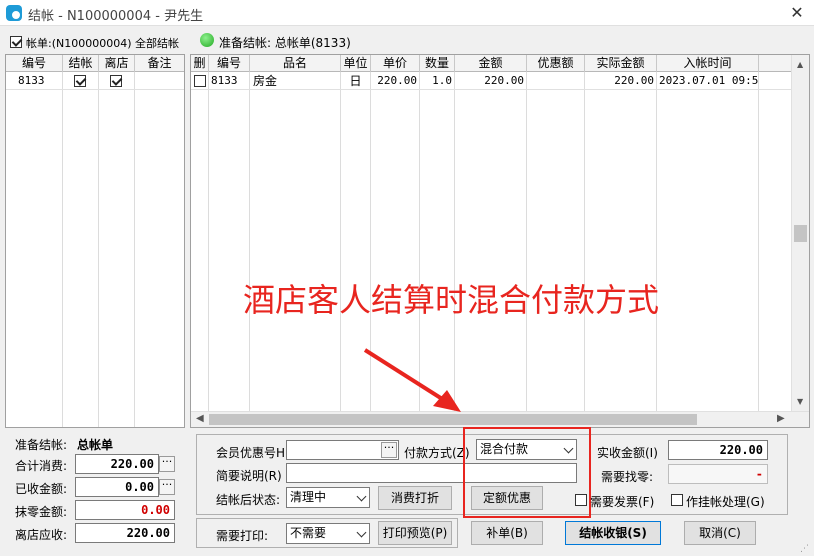  What do you see at coordinates (437, 453) in the screenshot?
I see `pay-method-label: 付款方式(Z)` at bounding box center [437, 453].